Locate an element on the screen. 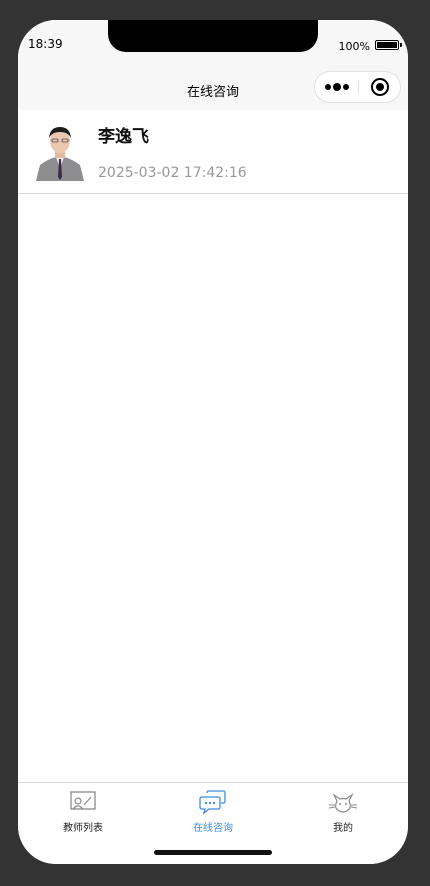 This screenshot has width=430, height=886. tab-teacher-list: 教师列表 is located at coordinates (83, 813).